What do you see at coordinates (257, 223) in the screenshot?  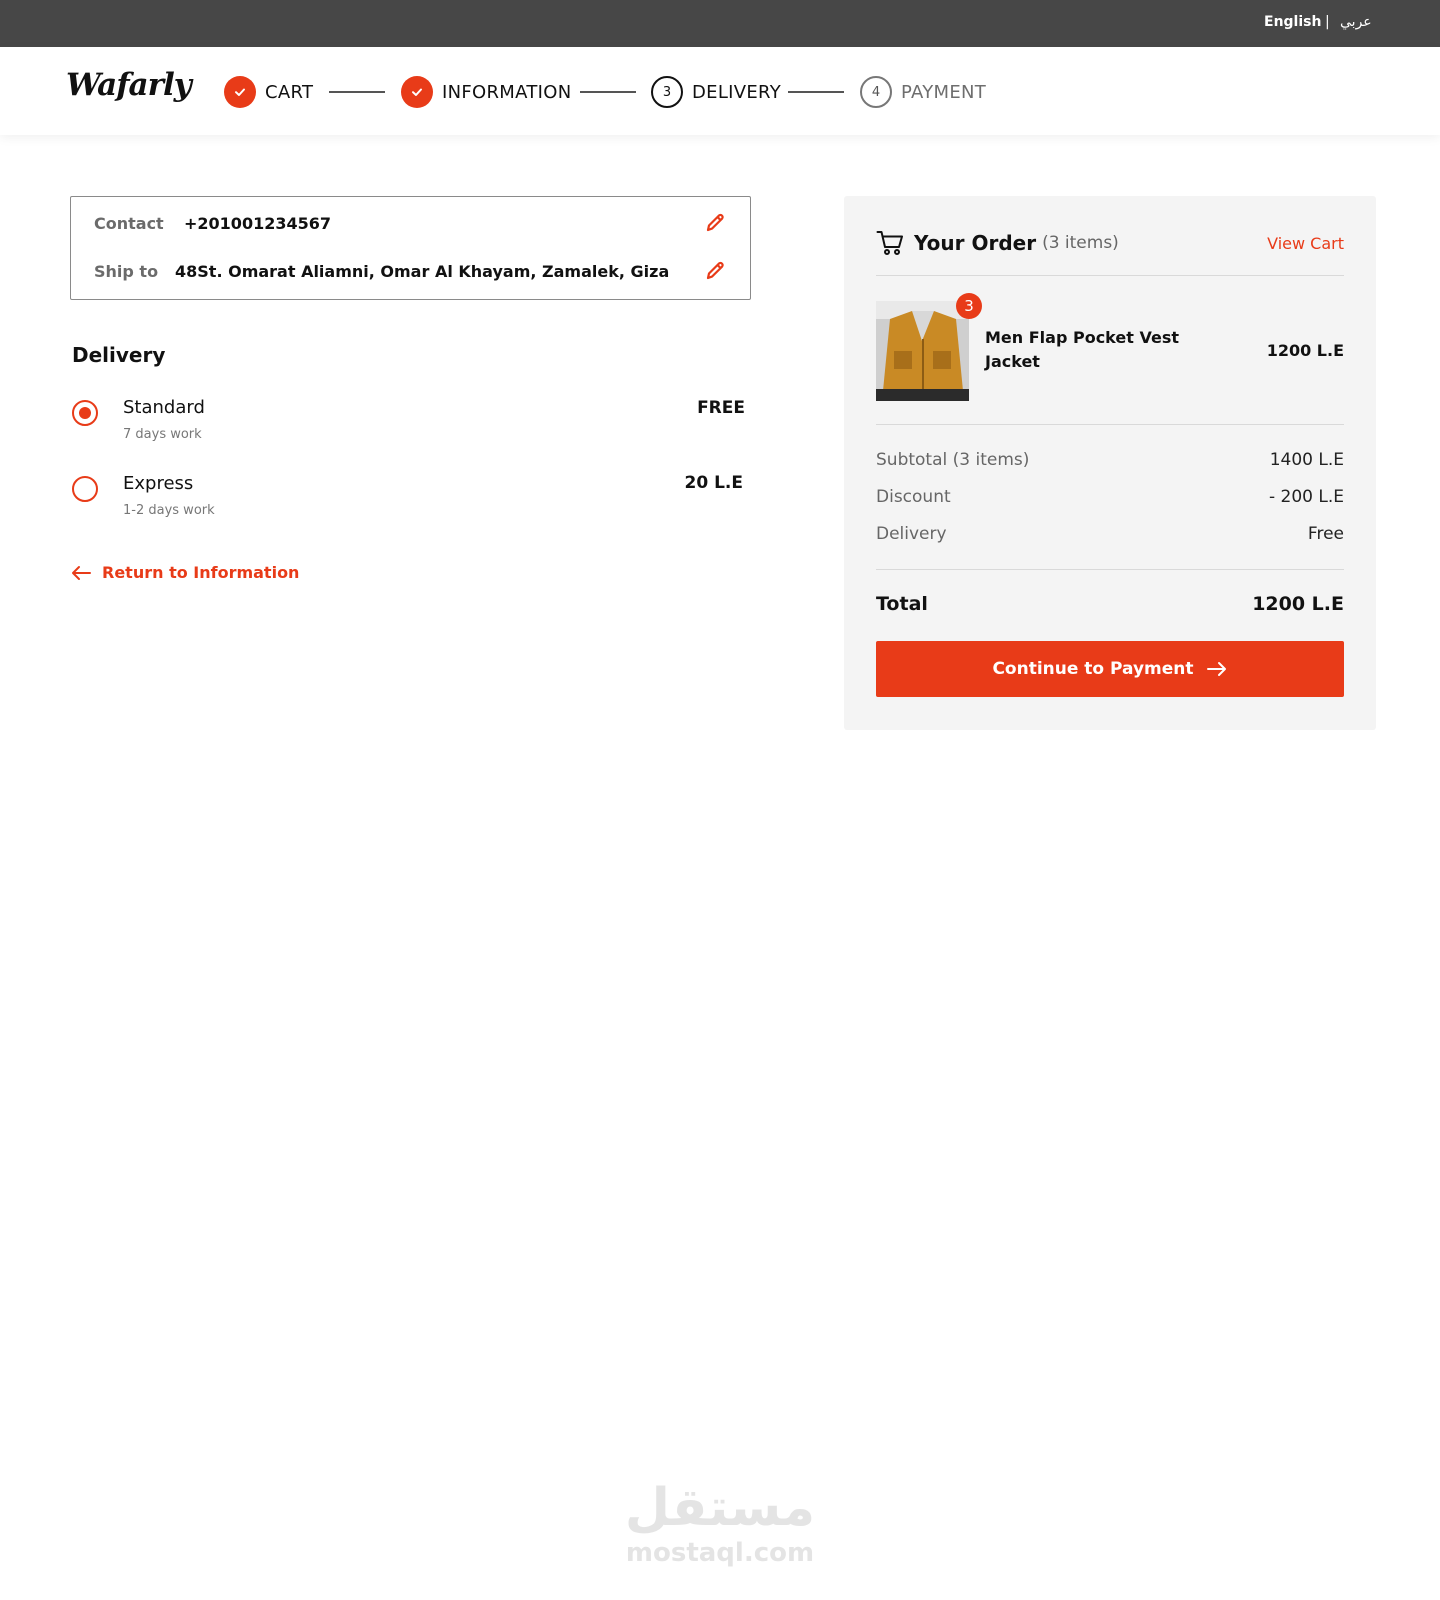 I see `contact-value: +201001234567` at bounding box center [257, 223].